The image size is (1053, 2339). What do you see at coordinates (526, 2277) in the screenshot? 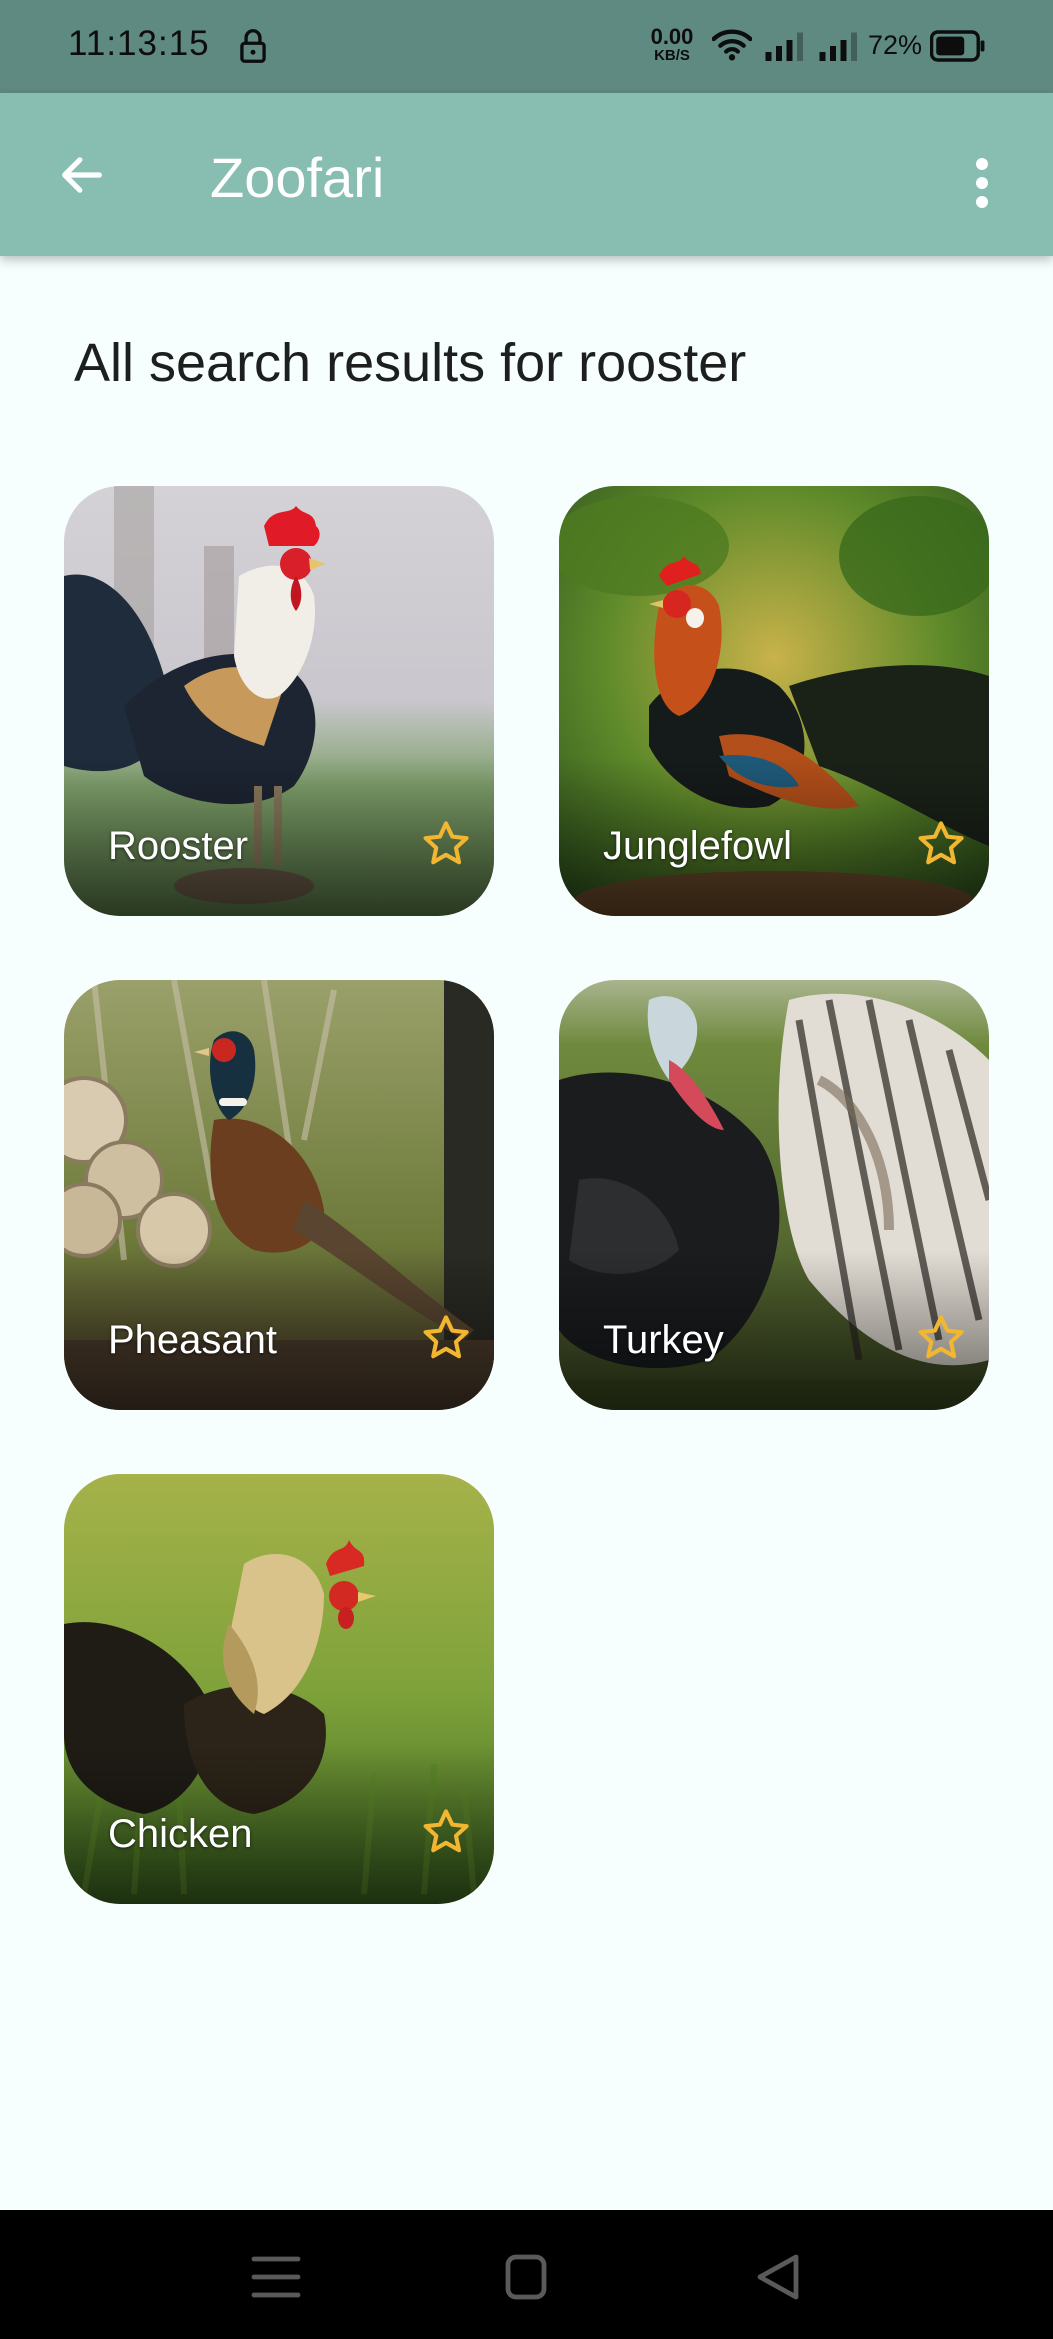
I see `home-square-icon` at bounding box center [526, 2277].